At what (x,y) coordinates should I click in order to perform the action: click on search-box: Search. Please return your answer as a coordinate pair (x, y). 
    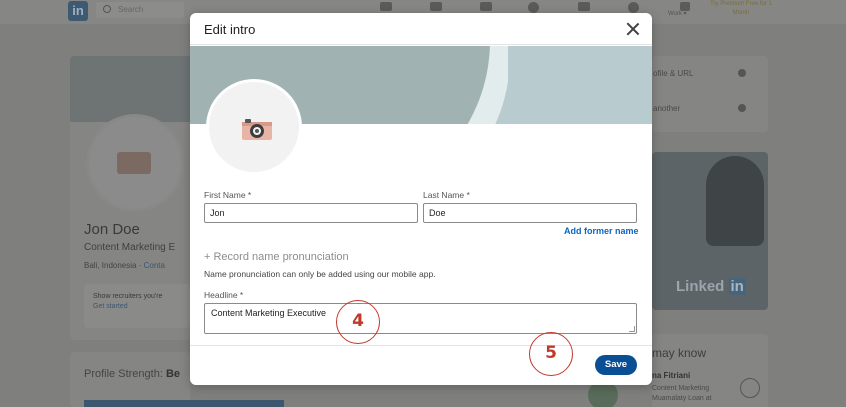
    Looking at the image, I should click on (140, 10).